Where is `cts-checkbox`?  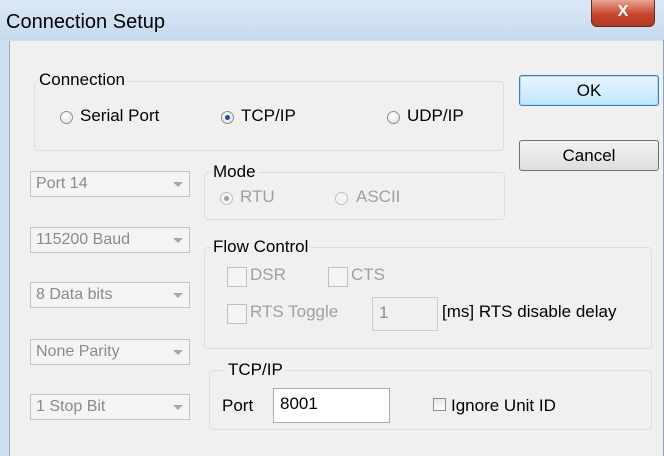
cts-checkbox is located at coordinates (338, 277).